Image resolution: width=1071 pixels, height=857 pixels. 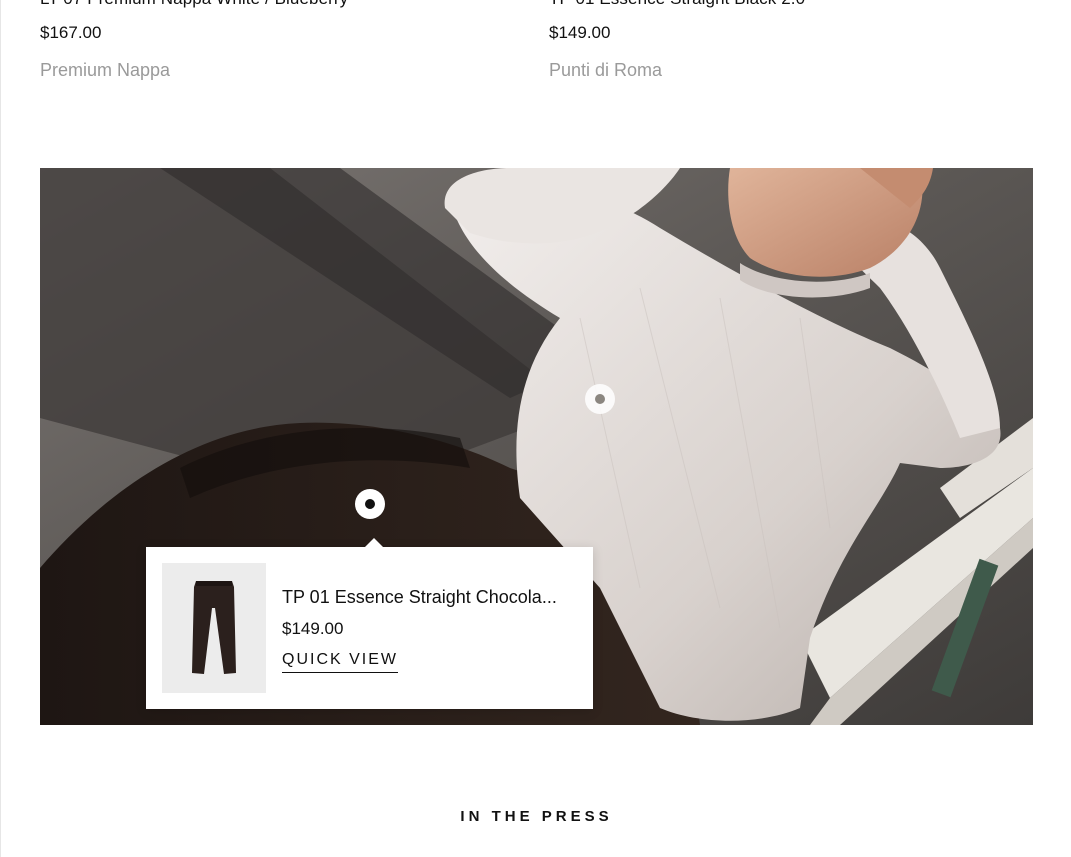 I want to click on popup-caret, so click(x=374, y=543).